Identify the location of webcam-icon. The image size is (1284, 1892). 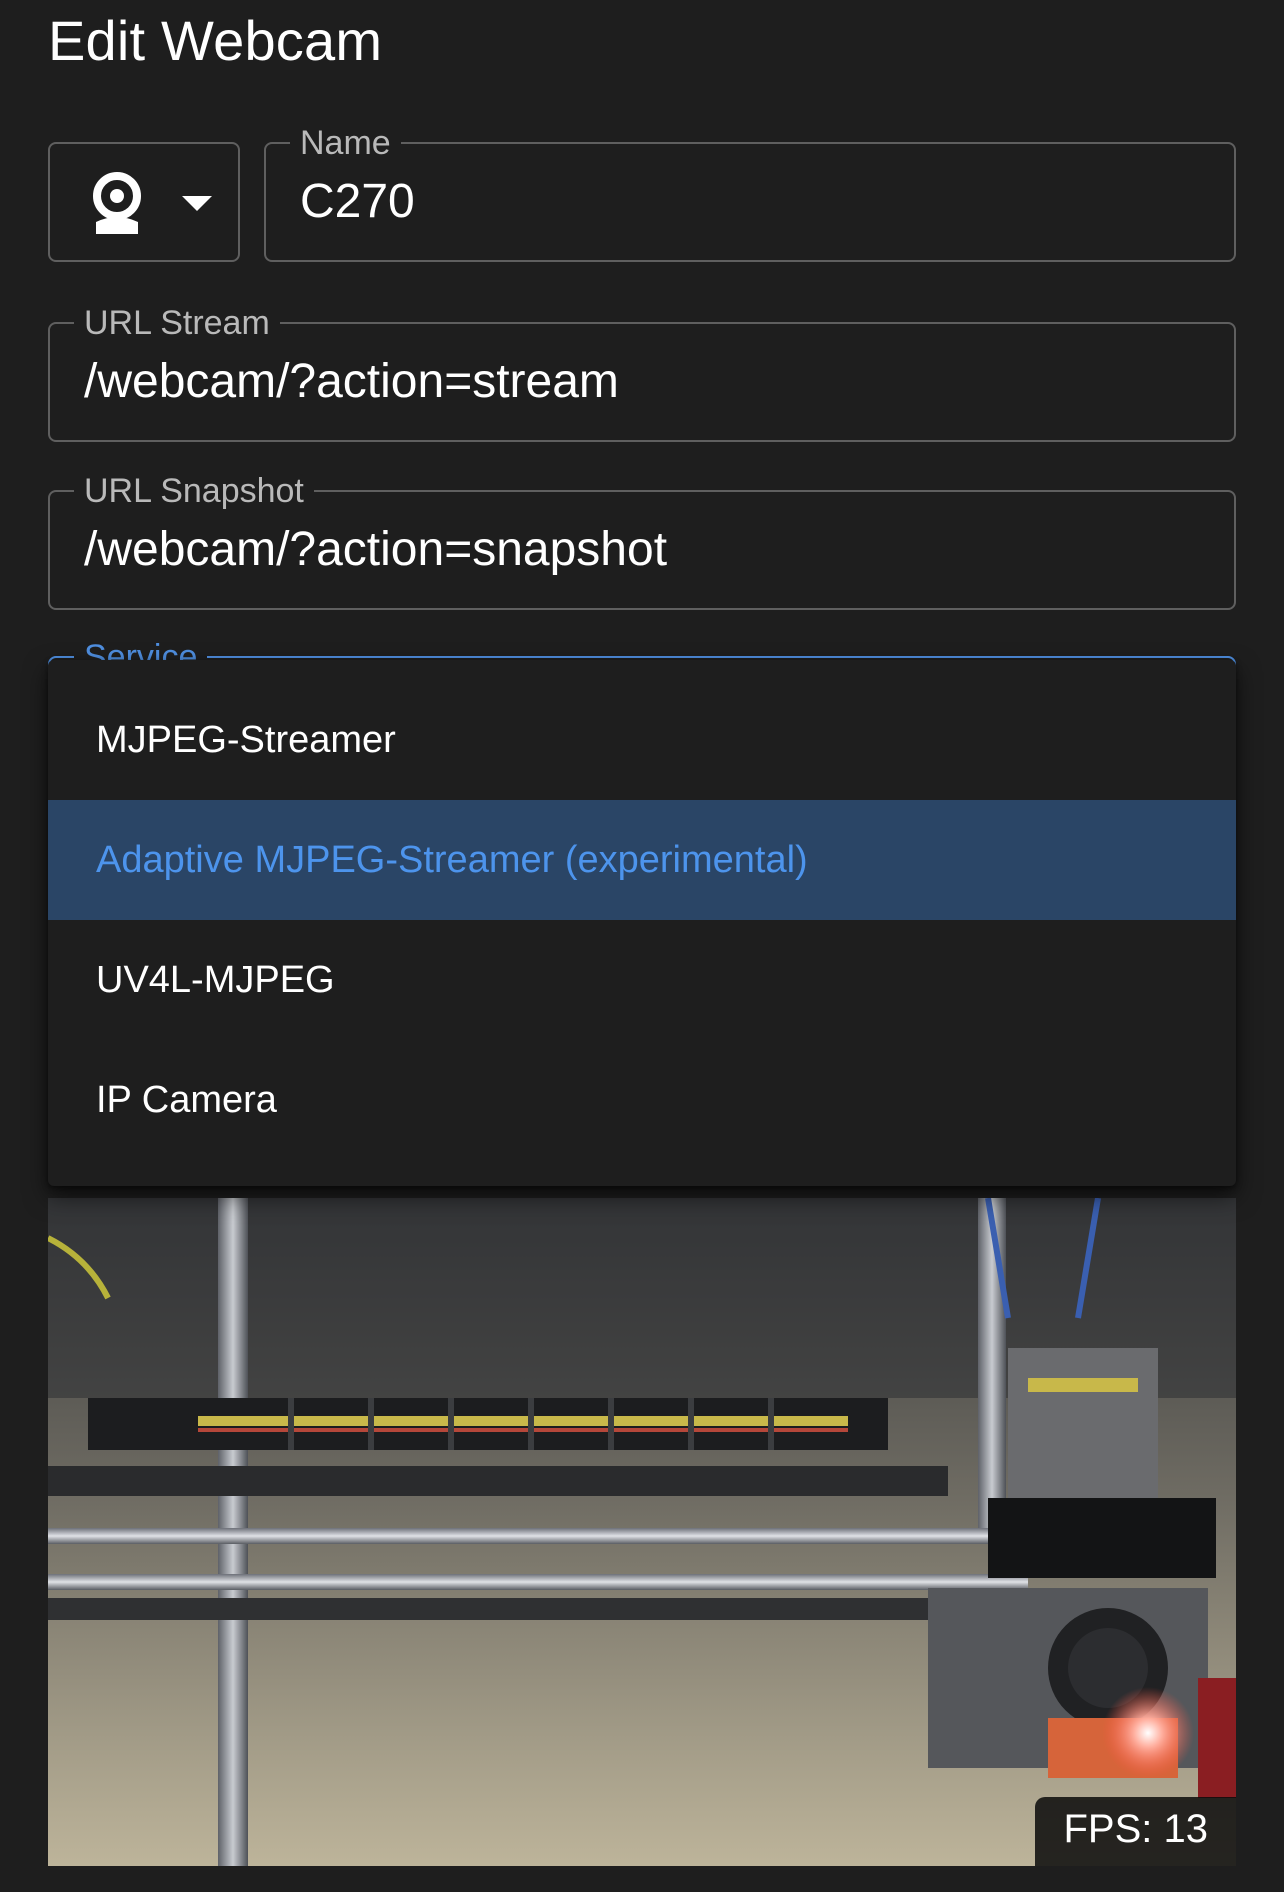
(117, 207).